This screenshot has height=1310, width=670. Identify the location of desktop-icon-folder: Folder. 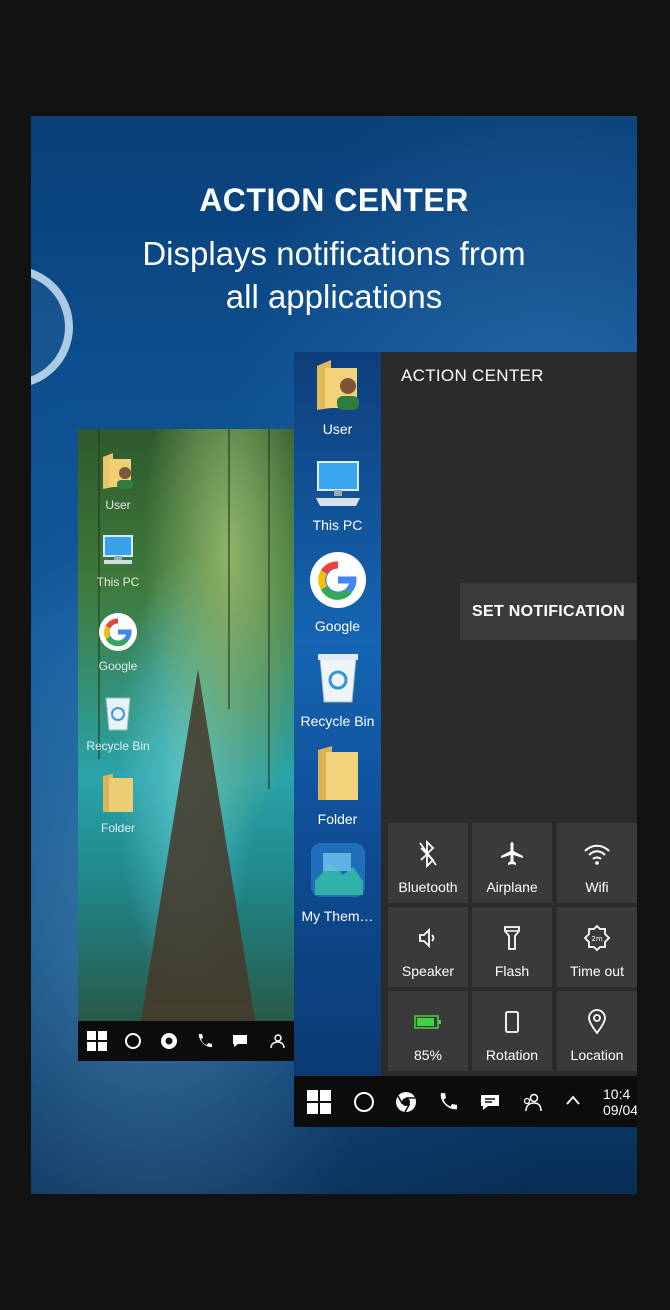
(118, 803).